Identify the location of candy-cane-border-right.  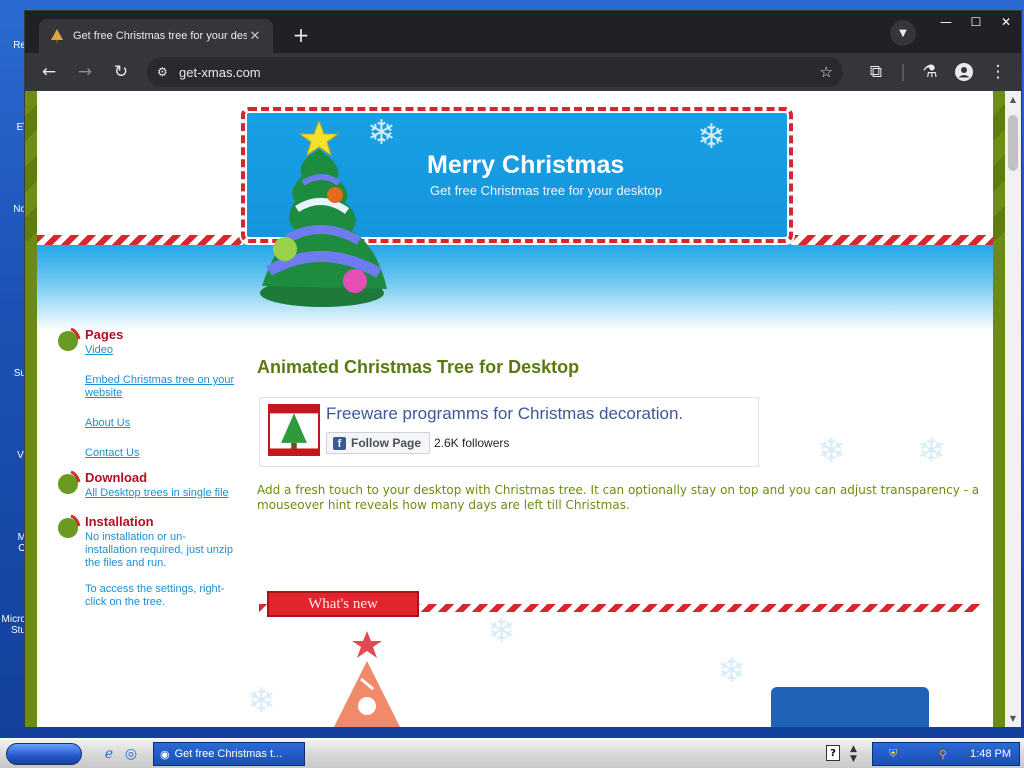
(892, 240).